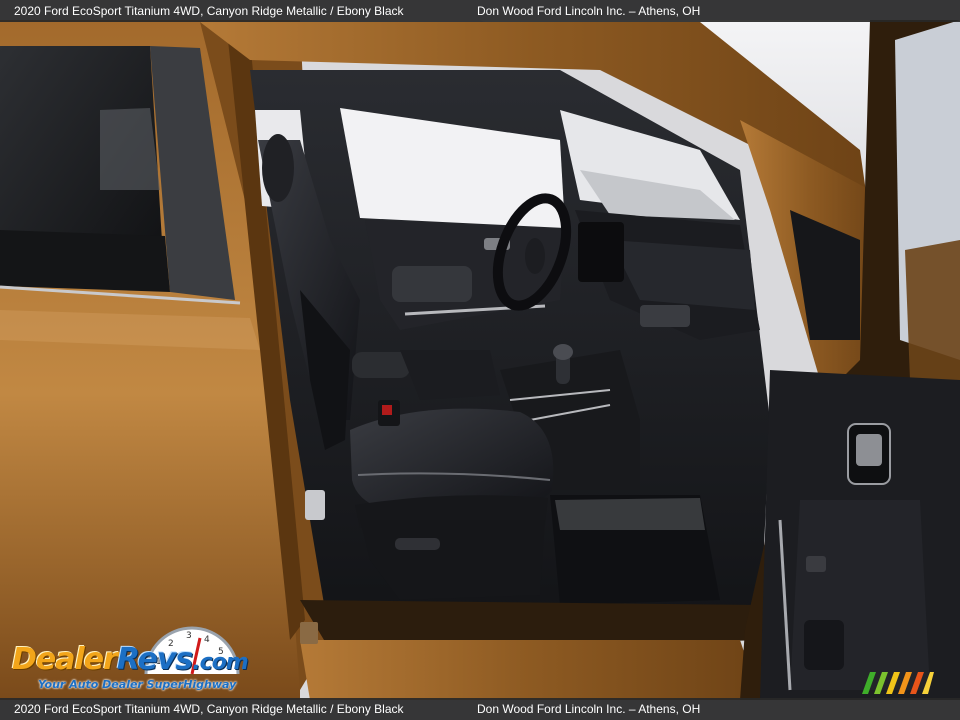 The width and height of the screenshot is (960, 720). I want to click on dealerrevs-tagline: Your Auto Dealer SuperHighway, so click(137, 684).